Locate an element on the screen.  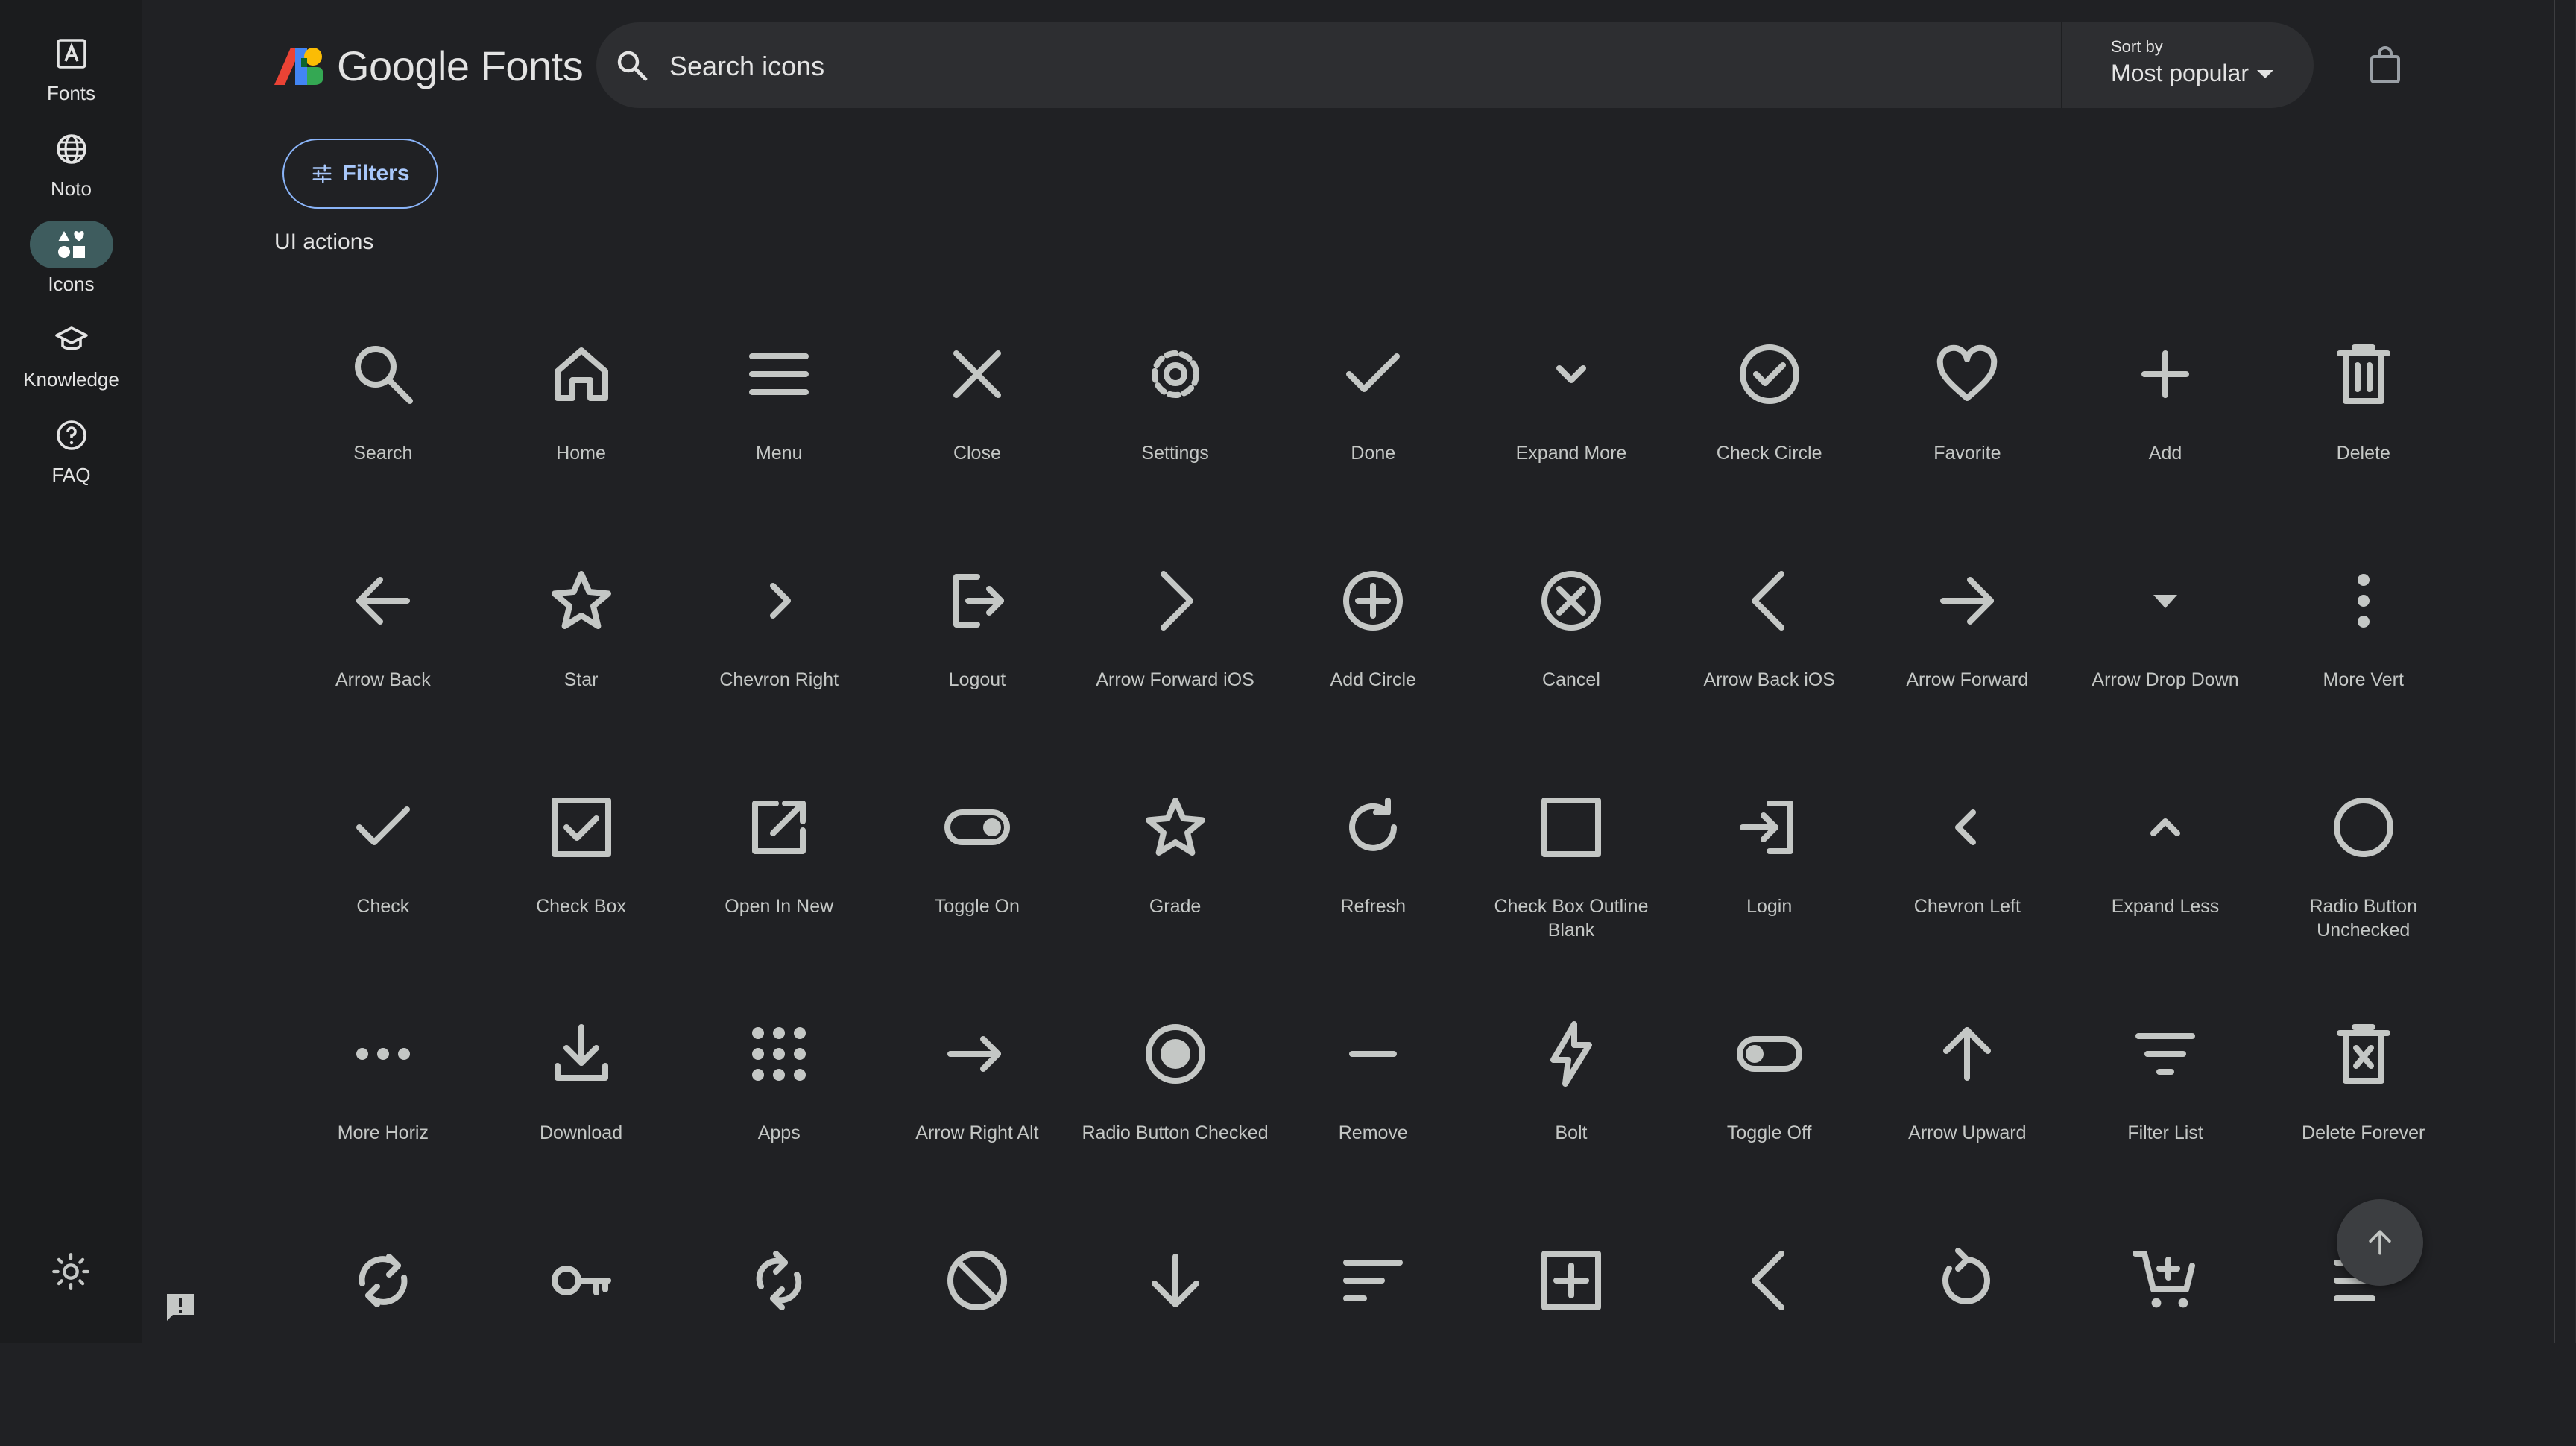
add-circle-icon is located at coordinates (1373, 601).